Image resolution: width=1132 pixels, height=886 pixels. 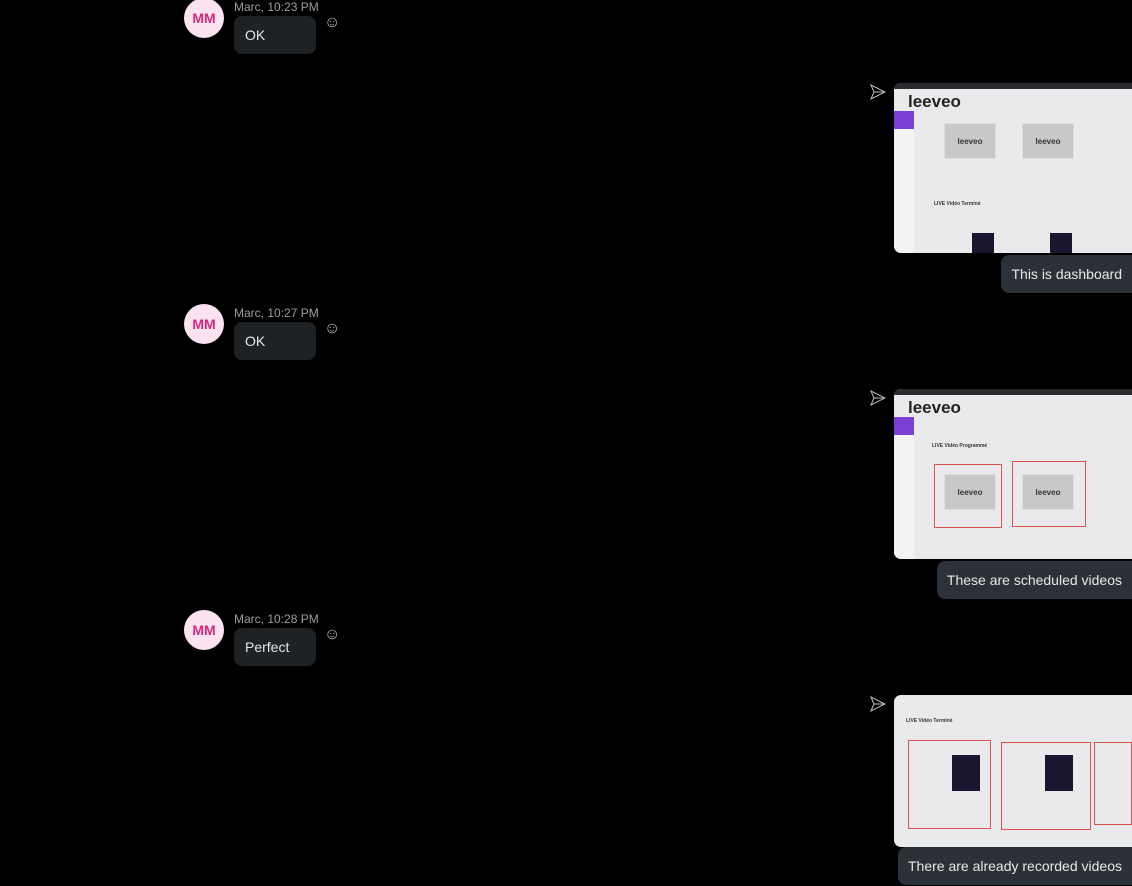 What do you see at coordinates (960, 446) in the screenshot?
I see `section-title: LIVE Vidéo Programmé` at bounding box center [960, 446].